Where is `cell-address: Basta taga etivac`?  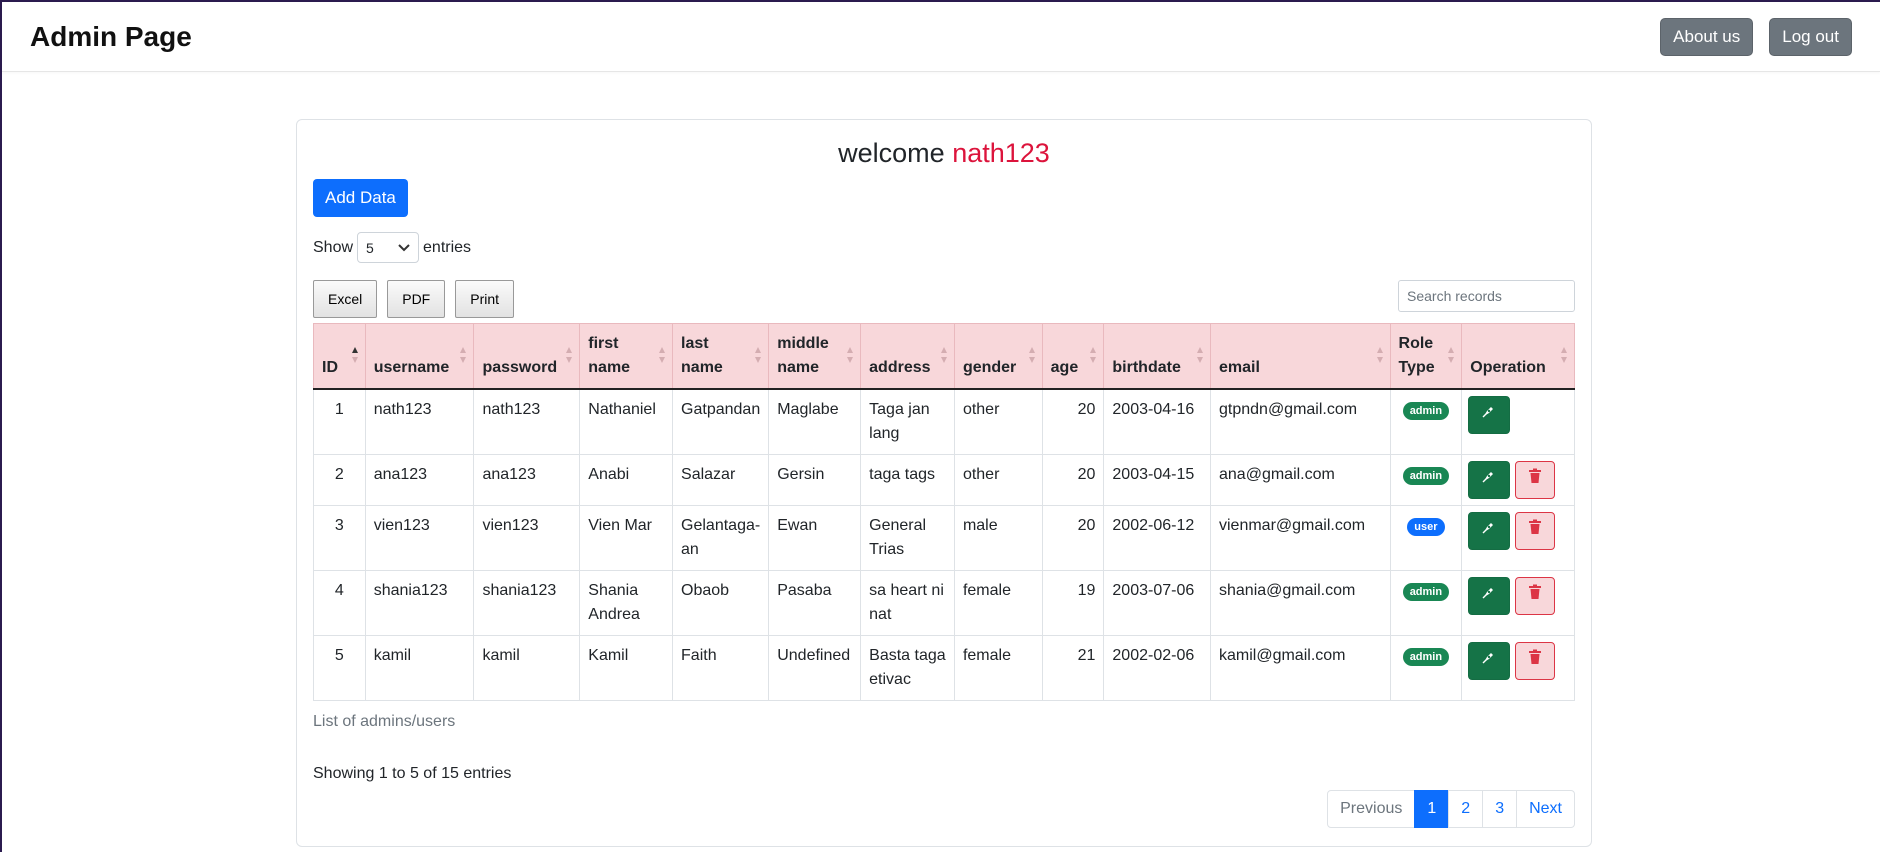
cell-address: Basta taga etivac is located at coordinates (907, 668).